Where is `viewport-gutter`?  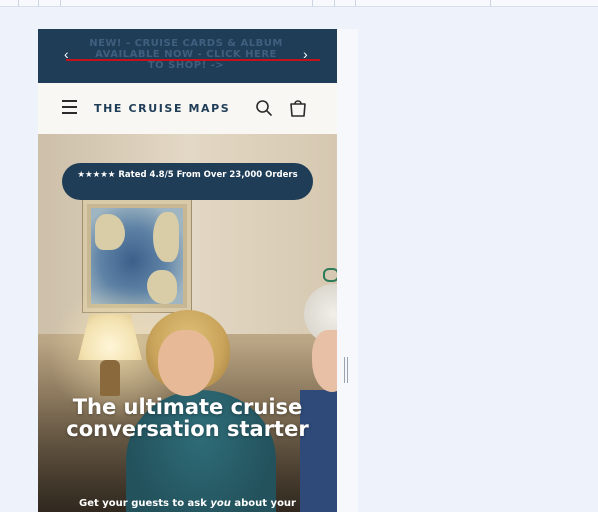
viewport-gutter is located at coordinates (347, 270).